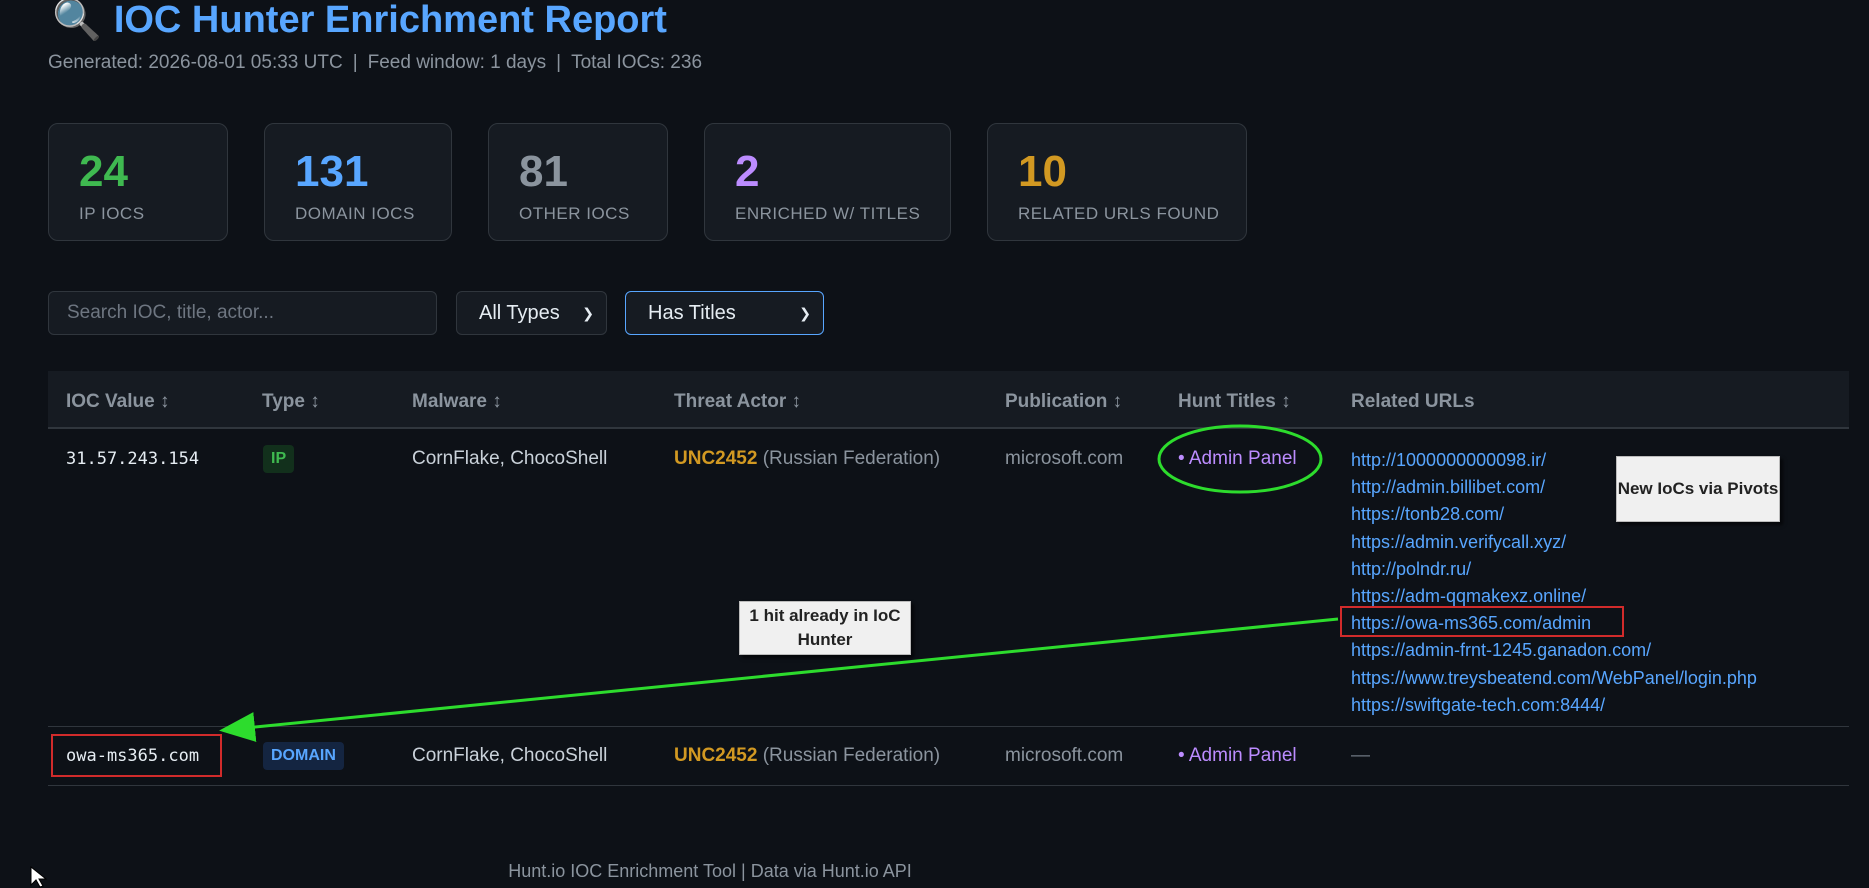 The height and width of the screenshot is (888, 1869). I want to click on stat-value: 10, so click(1042, 171).